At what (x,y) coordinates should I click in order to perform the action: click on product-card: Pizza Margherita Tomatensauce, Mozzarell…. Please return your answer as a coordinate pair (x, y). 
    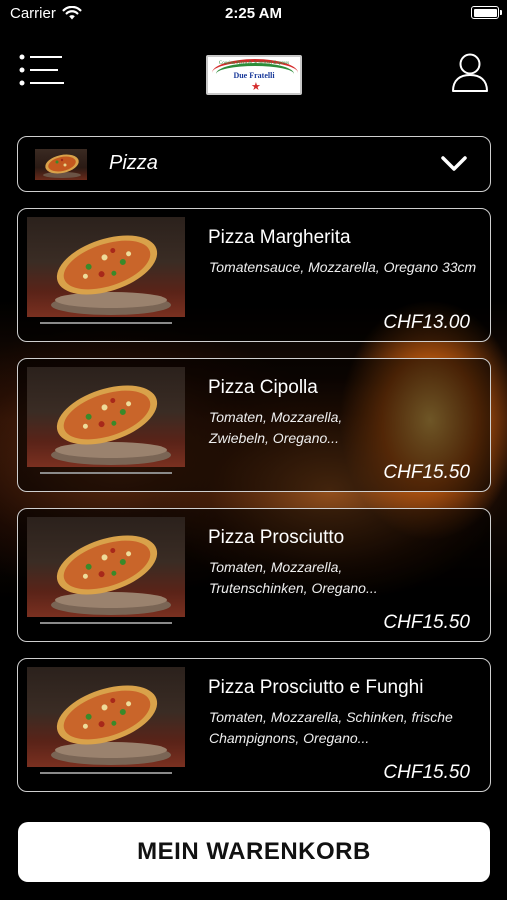
    Looking at the image, I should click on (254, 275).